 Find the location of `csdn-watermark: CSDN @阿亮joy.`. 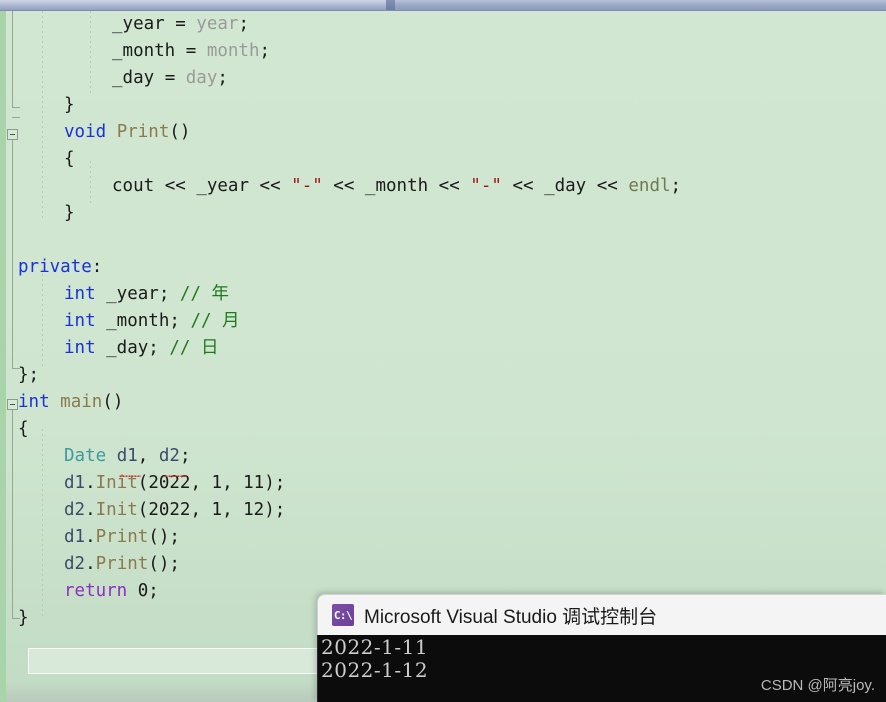

csdn-watermark: CSDN @阿亮joy. is located at coordinates (817, 685).